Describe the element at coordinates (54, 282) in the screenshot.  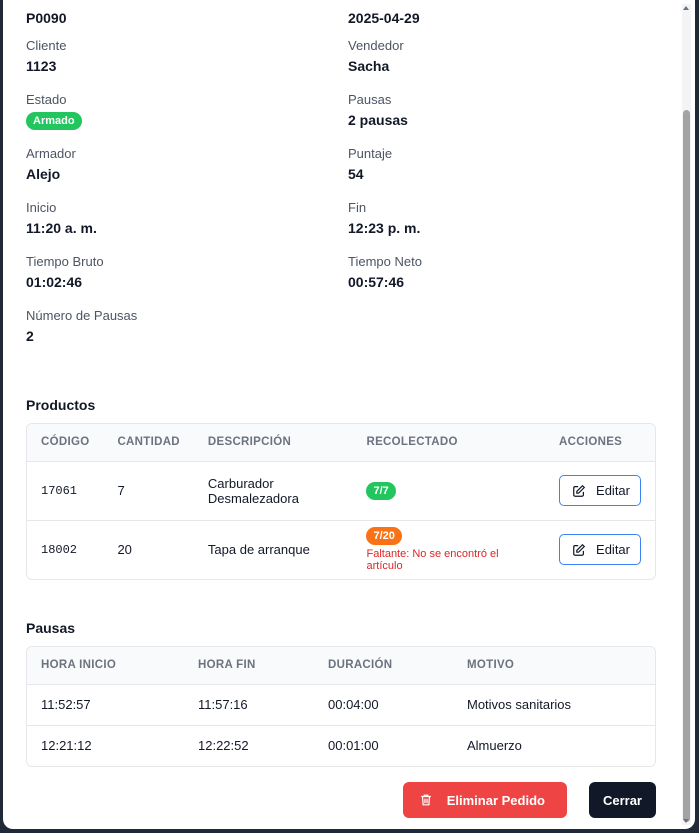
I see `tiempo-bruto-value: 01:02:46` at that location.